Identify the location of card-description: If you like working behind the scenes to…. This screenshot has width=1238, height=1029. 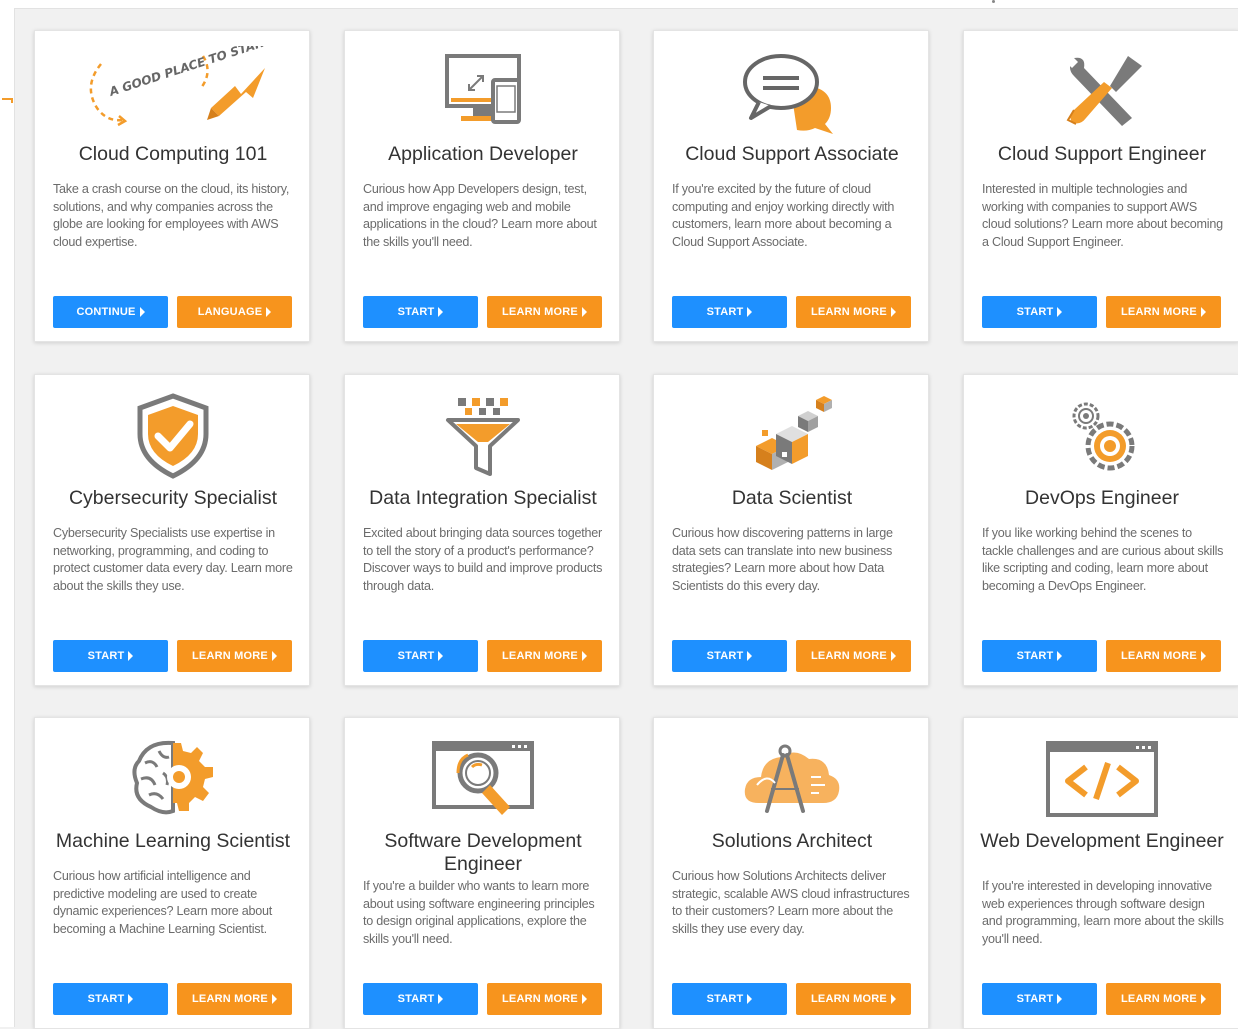
(1103, 559).